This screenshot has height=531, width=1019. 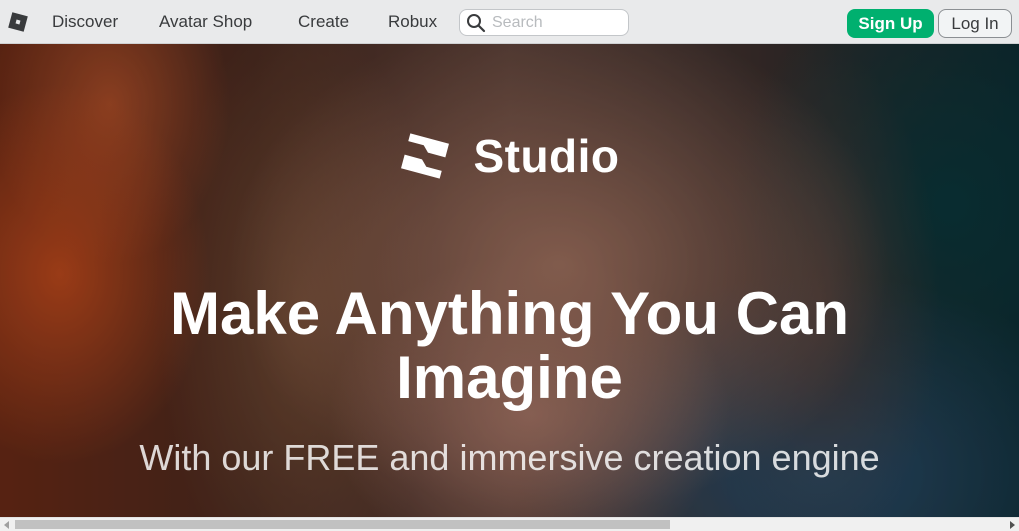 I want to click on nav-link-discover: Discover, so click(x=85, y=22).